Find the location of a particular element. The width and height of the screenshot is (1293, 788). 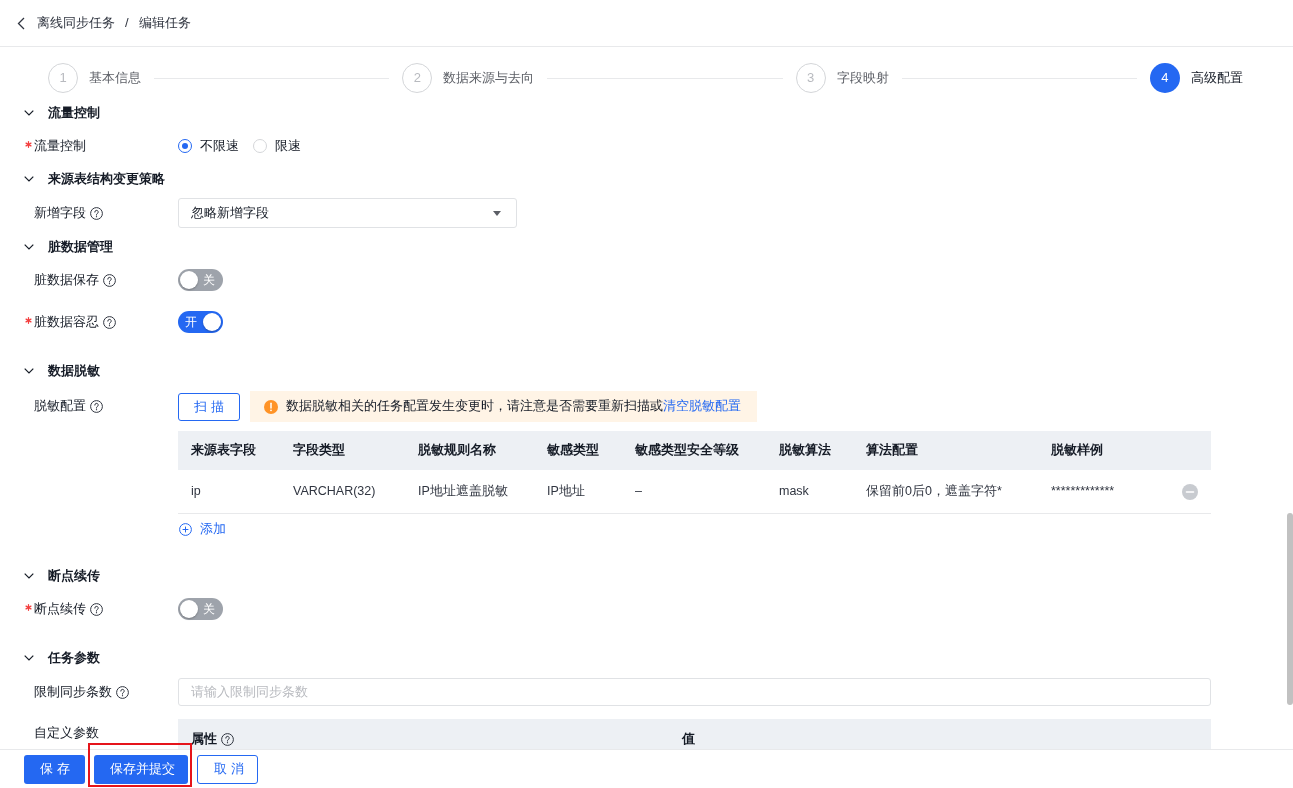

exclamation-circle-icon is located at coordinates (271, 406).